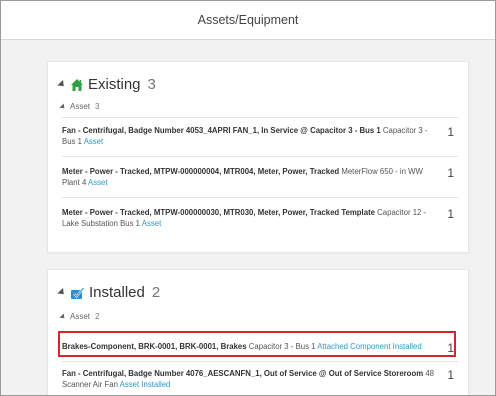 The image size is (496, 396). Describe the element at coordinates (145, 384) in the screenshot. I see `item-status-link: Asset Installed` at that location.